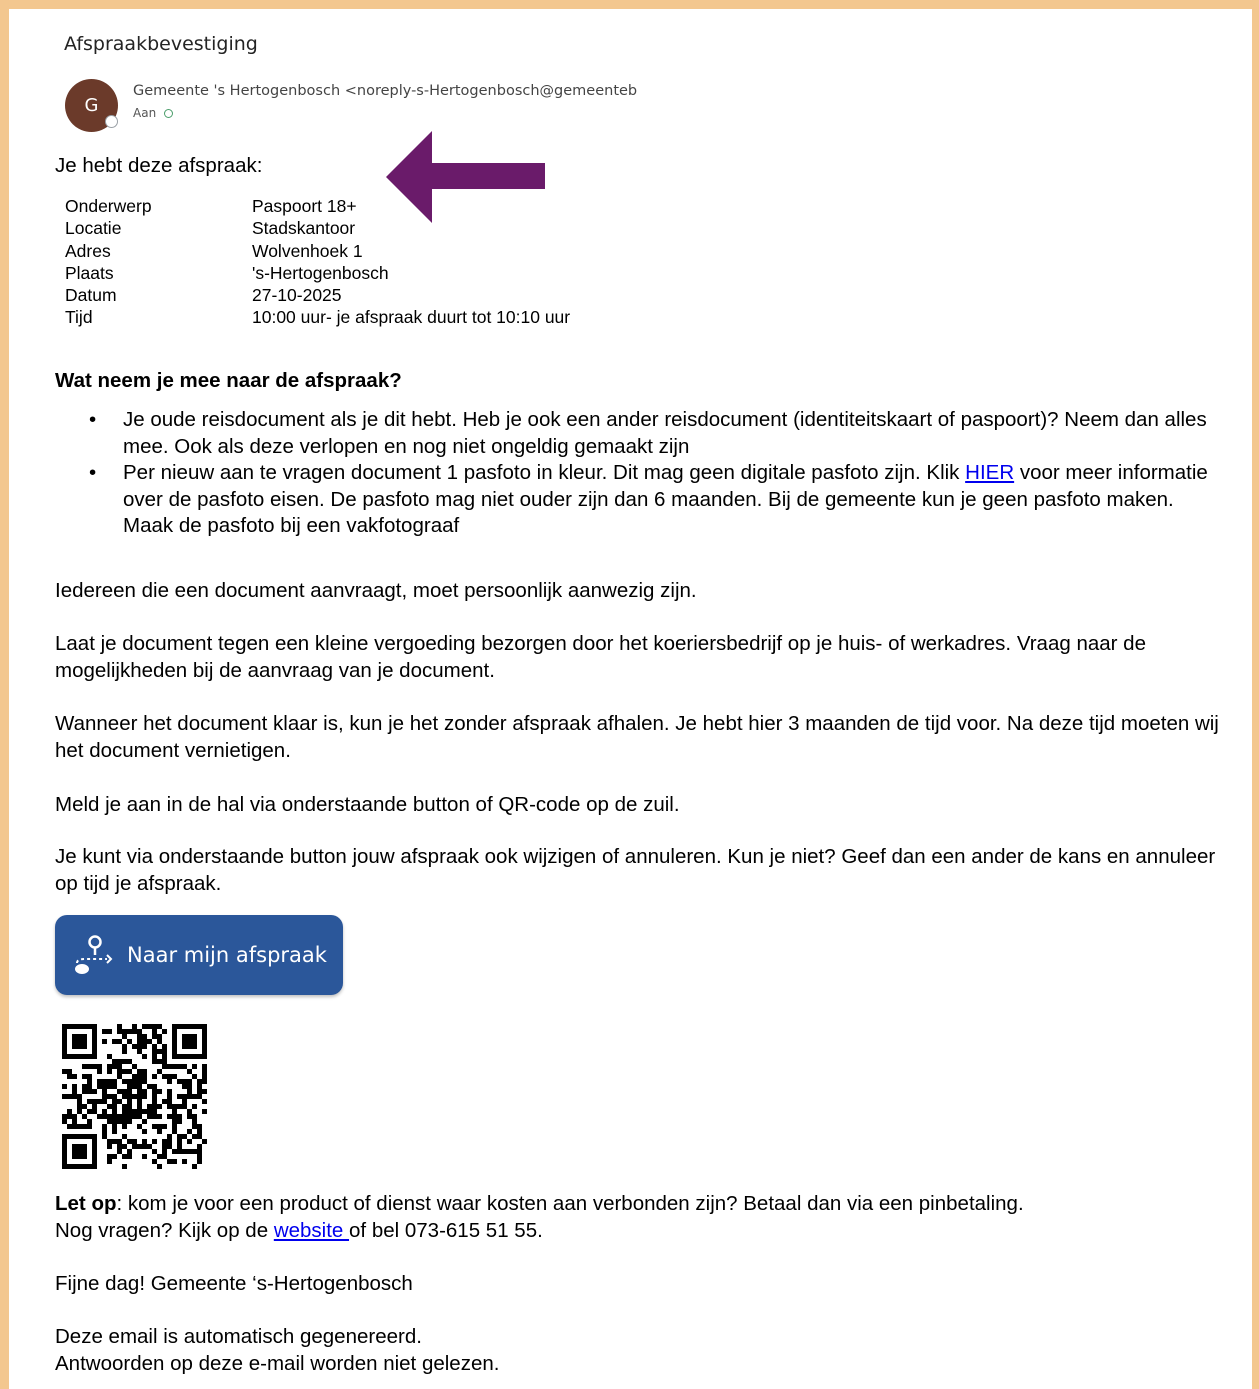  What do you see at coordinates (111, 121) in the screenshot?
I see `presence-status-icon` at bounding box center [111, 121].